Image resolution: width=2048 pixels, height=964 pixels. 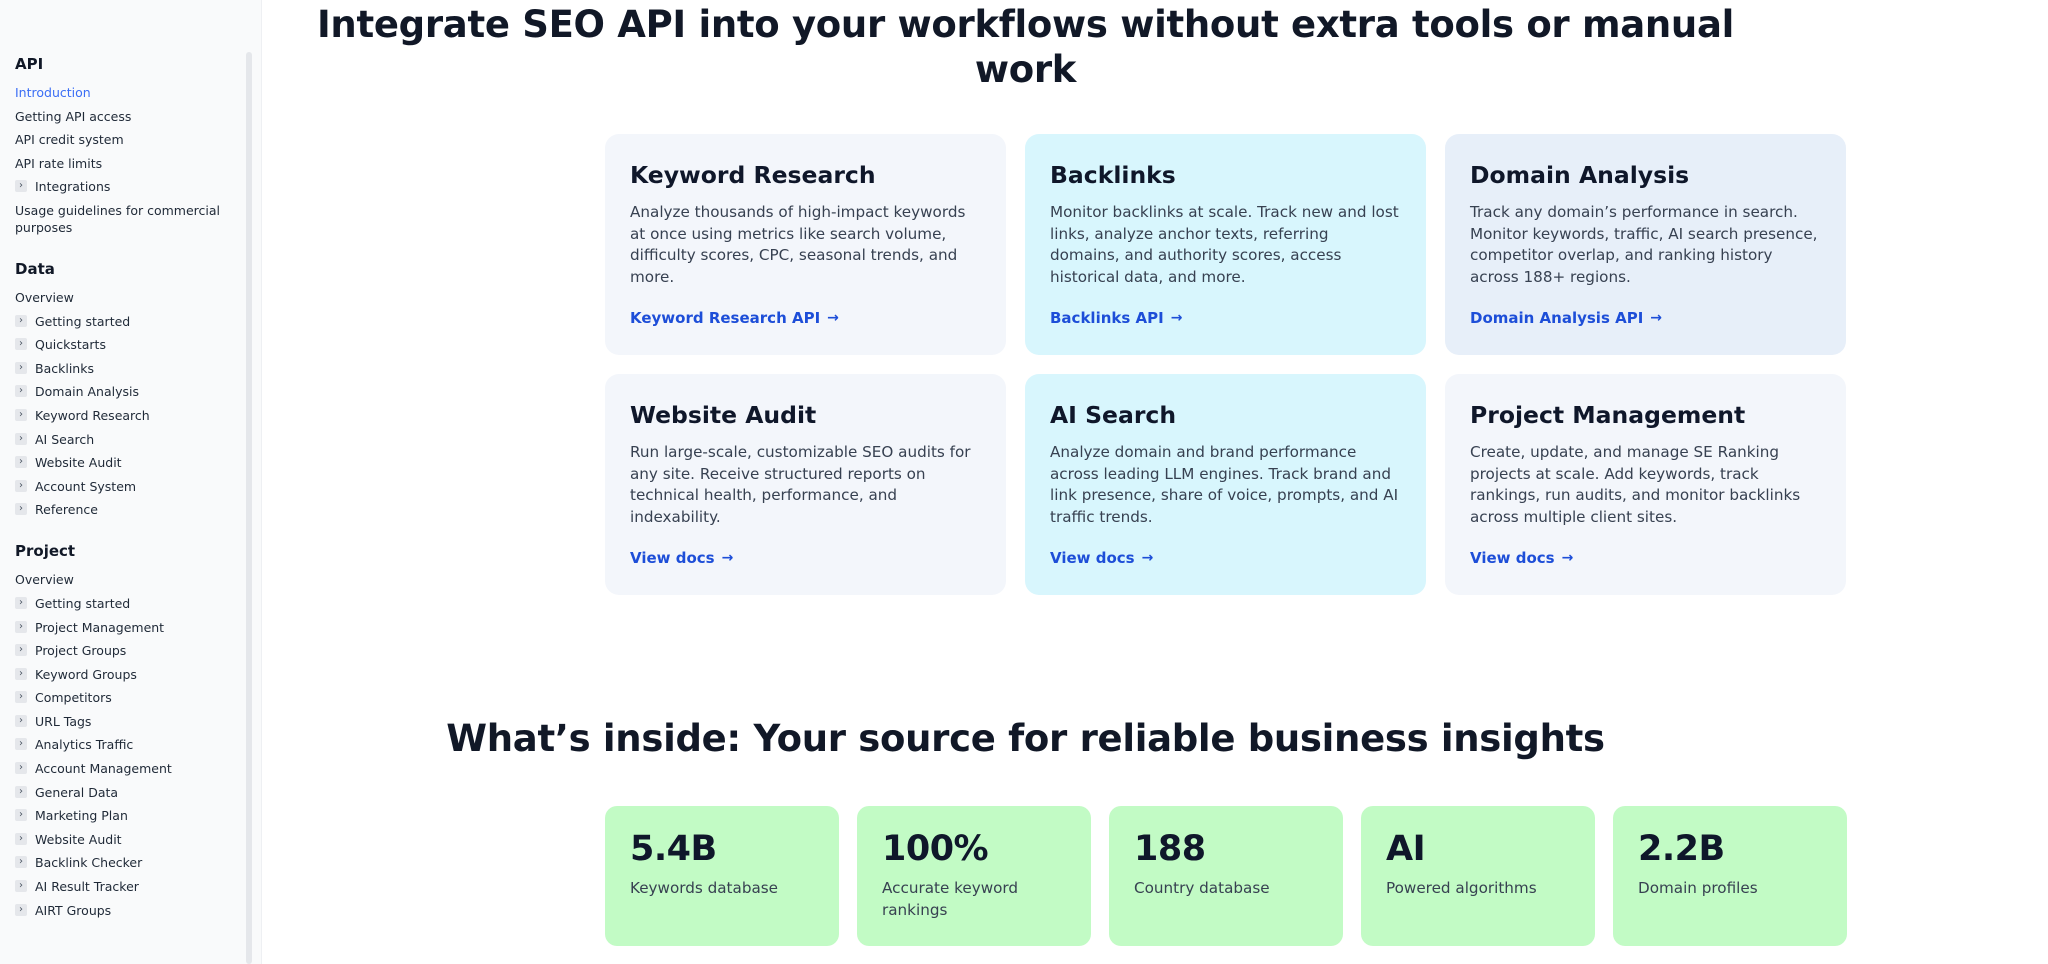 I want to click on sidebar-item-quickstarts: › Quickstarts, so click(x=117, y=344).